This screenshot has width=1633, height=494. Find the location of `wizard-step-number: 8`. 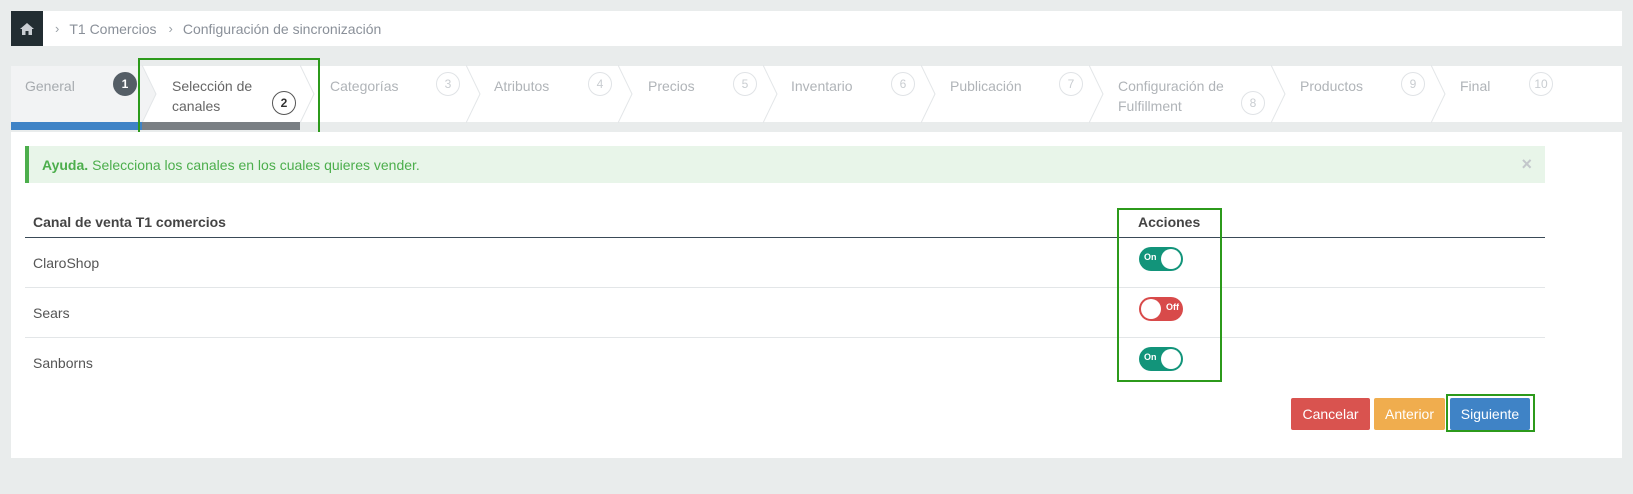

wizard-step-number: 8 is located at coordinates (1253, 103).